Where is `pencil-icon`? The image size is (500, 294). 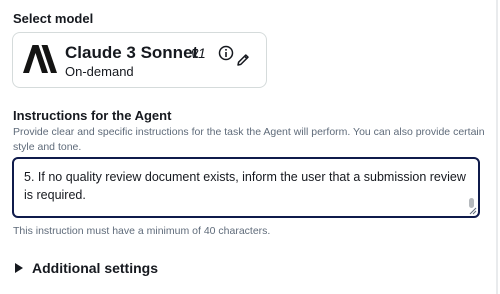 pencil-icon is located at coordinates (243, 60).